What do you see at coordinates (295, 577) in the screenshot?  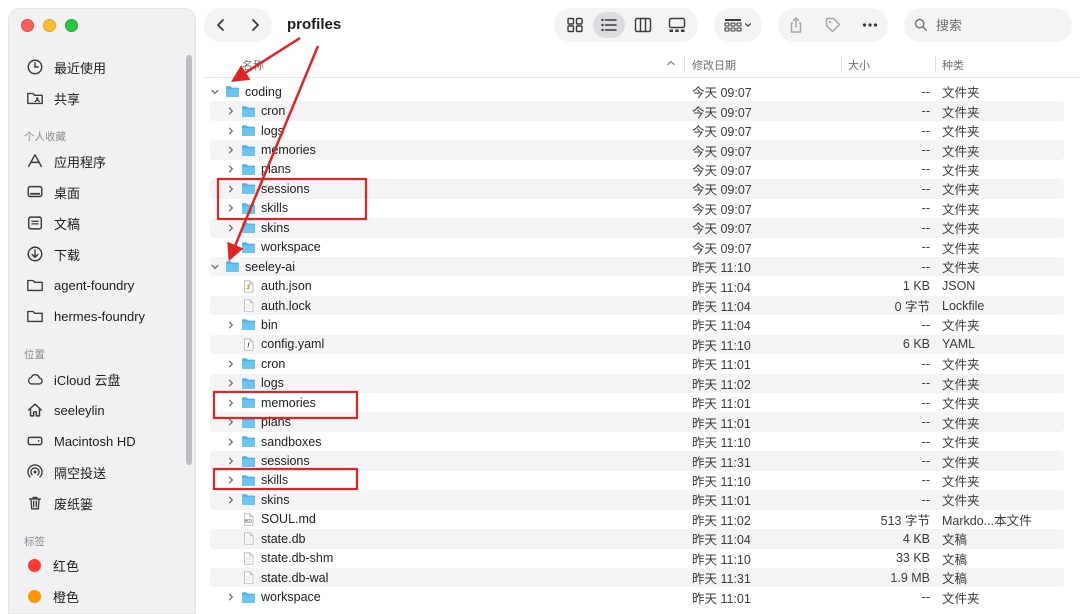 I see `file-name: state.db-wal` at bounding box center [295, 577].